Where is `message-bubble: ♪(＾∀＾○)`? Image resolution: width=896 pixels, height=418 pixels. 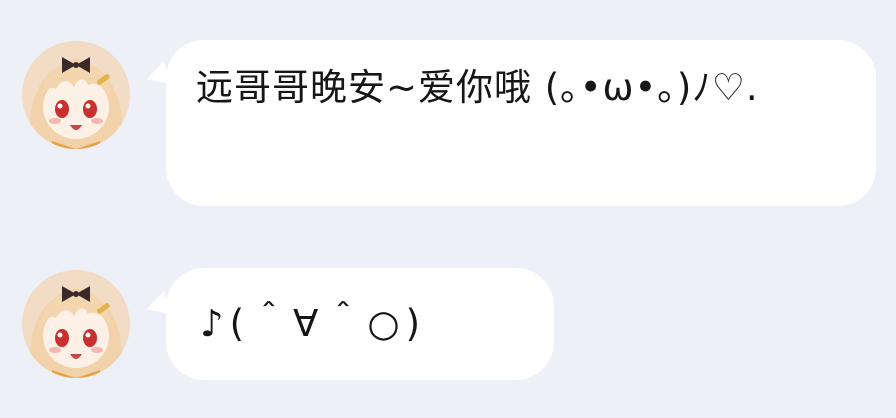
message-bubble: ♪(＾∀＾○) is located at coordinates (360, 324).